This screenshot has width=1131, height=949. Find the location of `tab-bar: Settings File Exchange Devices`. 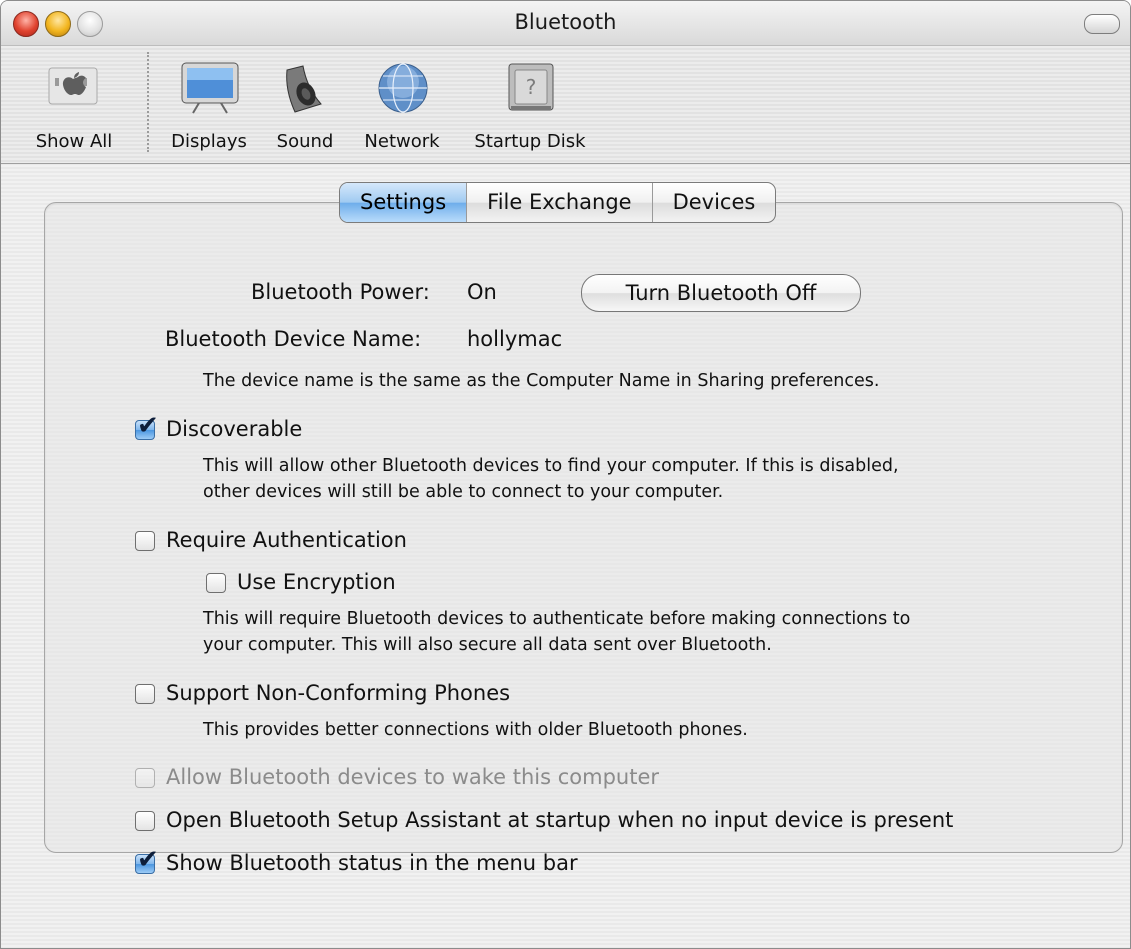

tab-bar: Settings File Exchange Devices is located at coordinates (558, 202).